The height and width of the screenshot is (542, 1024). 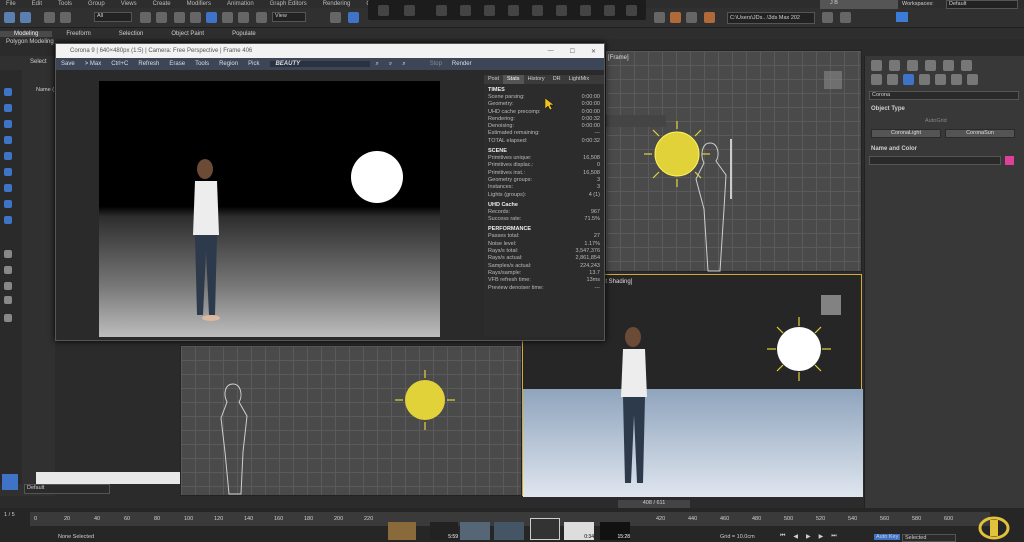 I want to click on vfb-toolbar-button: Save, so click(x=68, y=64).